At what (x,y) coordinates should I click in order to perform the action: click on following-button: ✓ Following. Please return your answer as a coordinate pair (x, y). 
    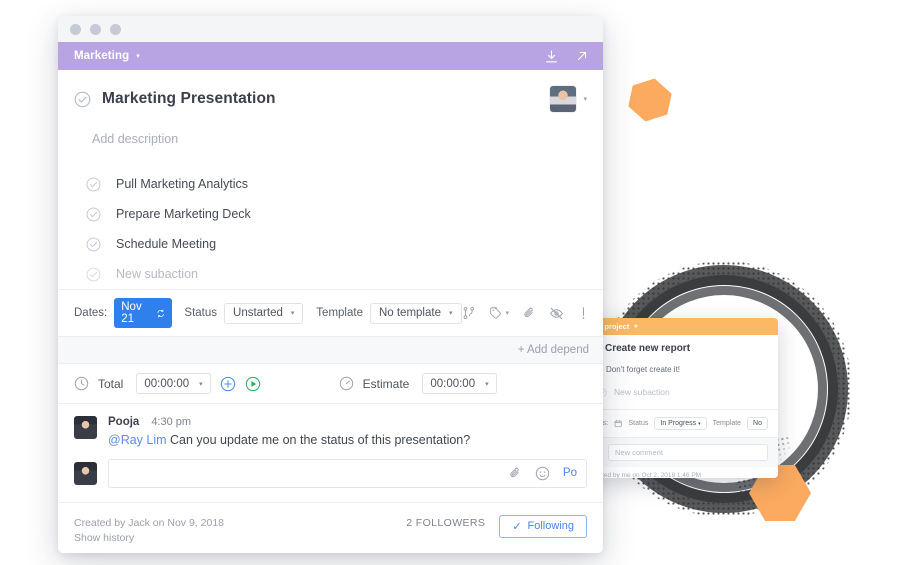
    Looking at the image, I should click on (543, 526).